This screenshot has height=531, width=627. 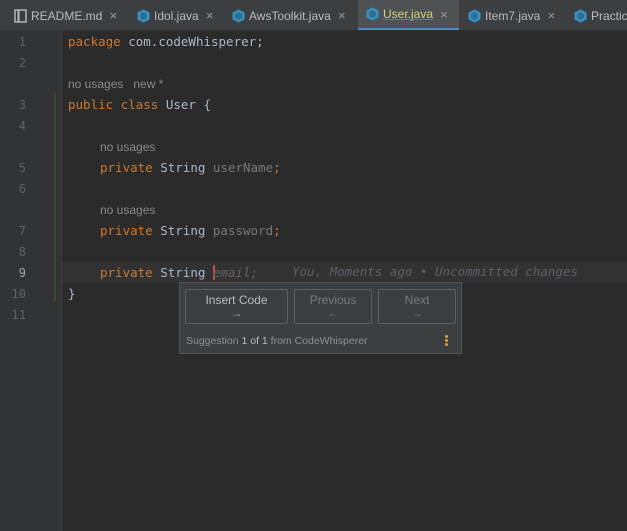 I want to click on code-line-7: private String password;, so click(x=190, y=231).